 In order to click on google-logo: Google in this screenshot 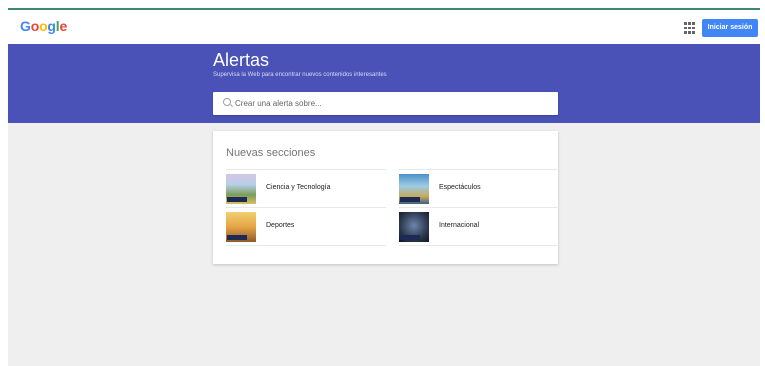, I will do `click(43, 26)`.